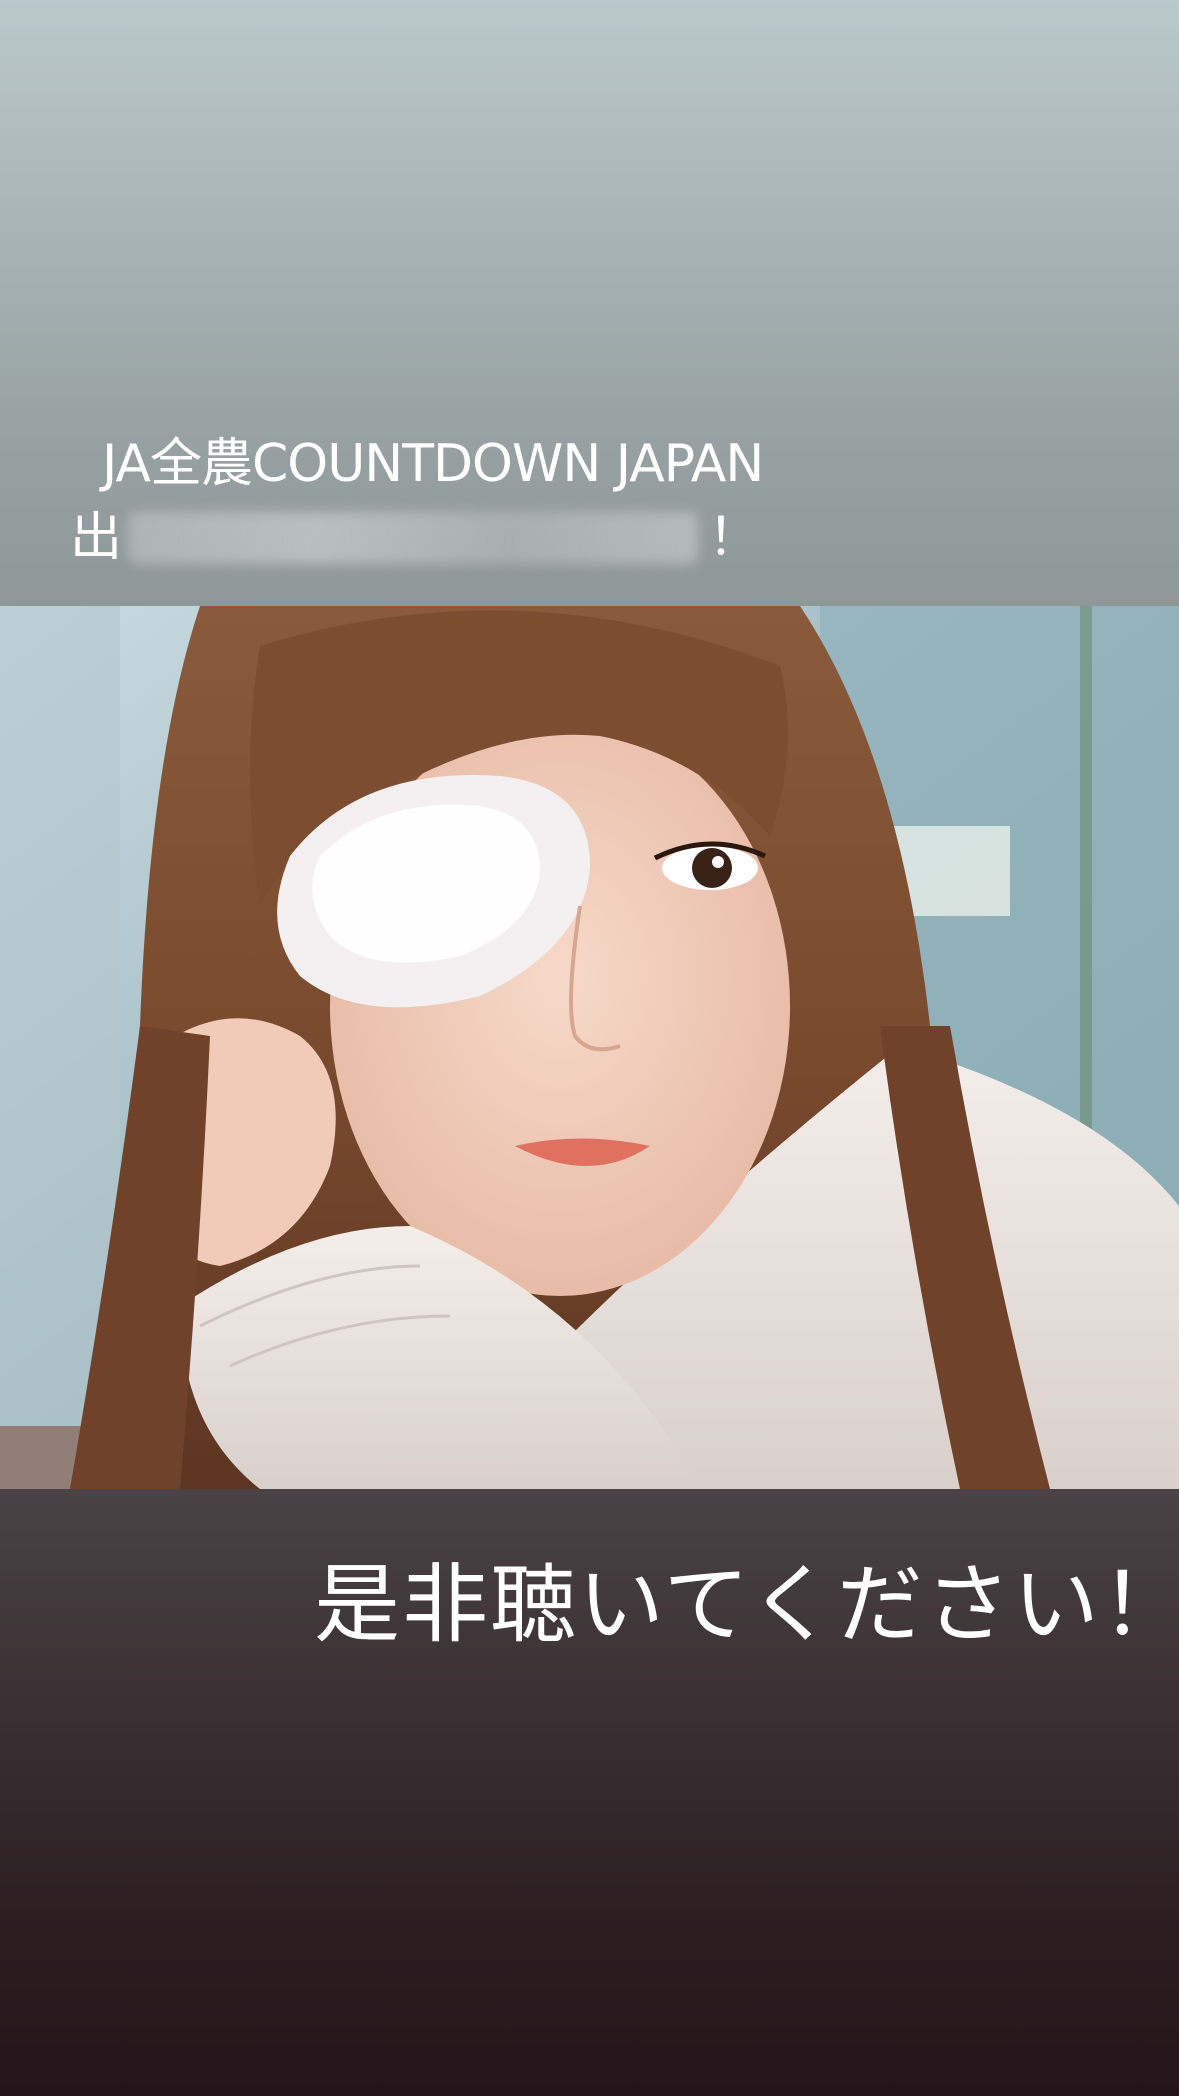  I want to click on caption-text-line2: 出 ！, so click(415, 538).